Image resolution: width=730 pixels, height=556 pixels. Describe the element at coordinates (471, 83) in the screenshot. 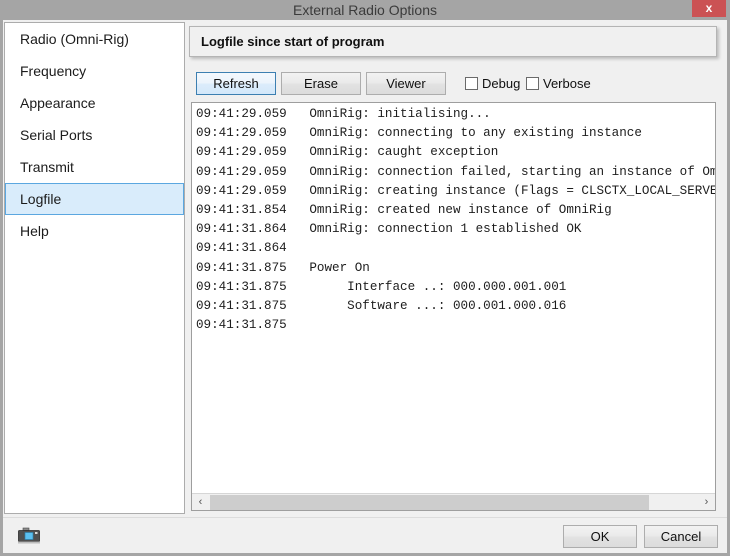

I see `checkbox-box-debug` at that location.